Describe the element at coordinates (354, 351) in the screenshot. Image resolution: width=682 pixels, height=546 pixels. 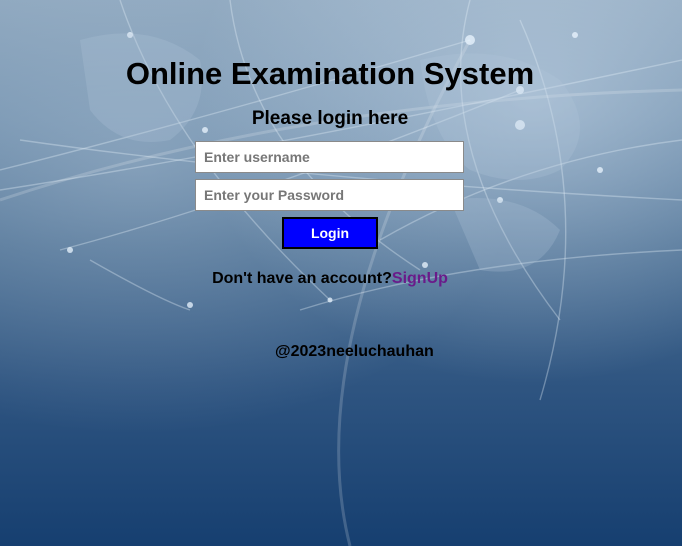
I see `footer-credit: @2023neeluchauhan` at that location.